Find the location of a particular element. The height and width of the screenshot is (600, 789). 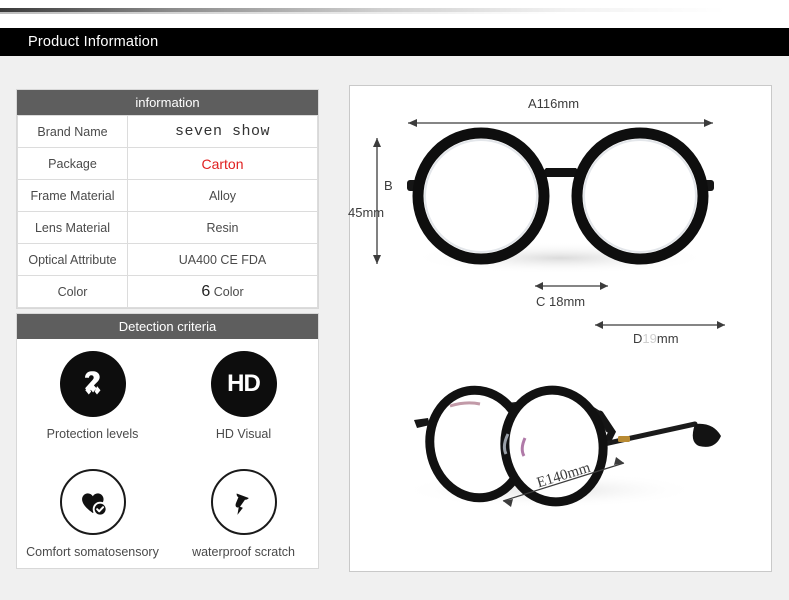

package-value: Carton is located at coordinates (222, 163).